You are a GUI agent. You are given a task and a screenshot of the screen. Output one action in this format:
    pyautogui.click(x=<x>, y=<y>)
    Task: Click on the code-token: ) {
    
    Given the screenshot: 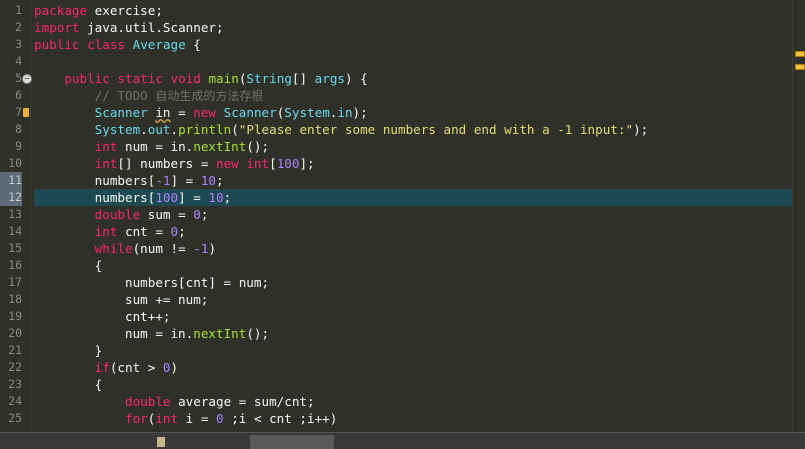 What is the action you would take?
    pyautogui.click(x=356, y=78)
    